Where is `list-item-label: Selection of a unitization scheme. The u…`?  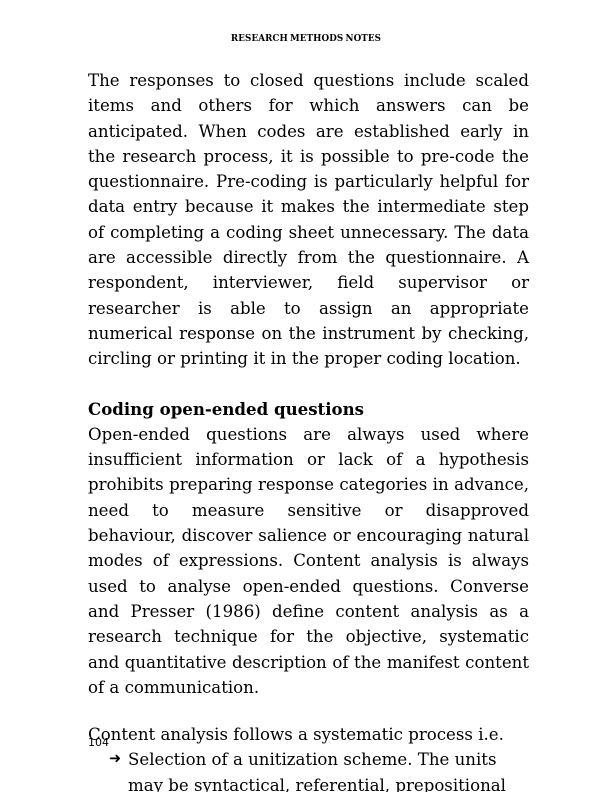
list-item-label: Selection of a unitization scheme. The u… is located at coordinates (317, 771).